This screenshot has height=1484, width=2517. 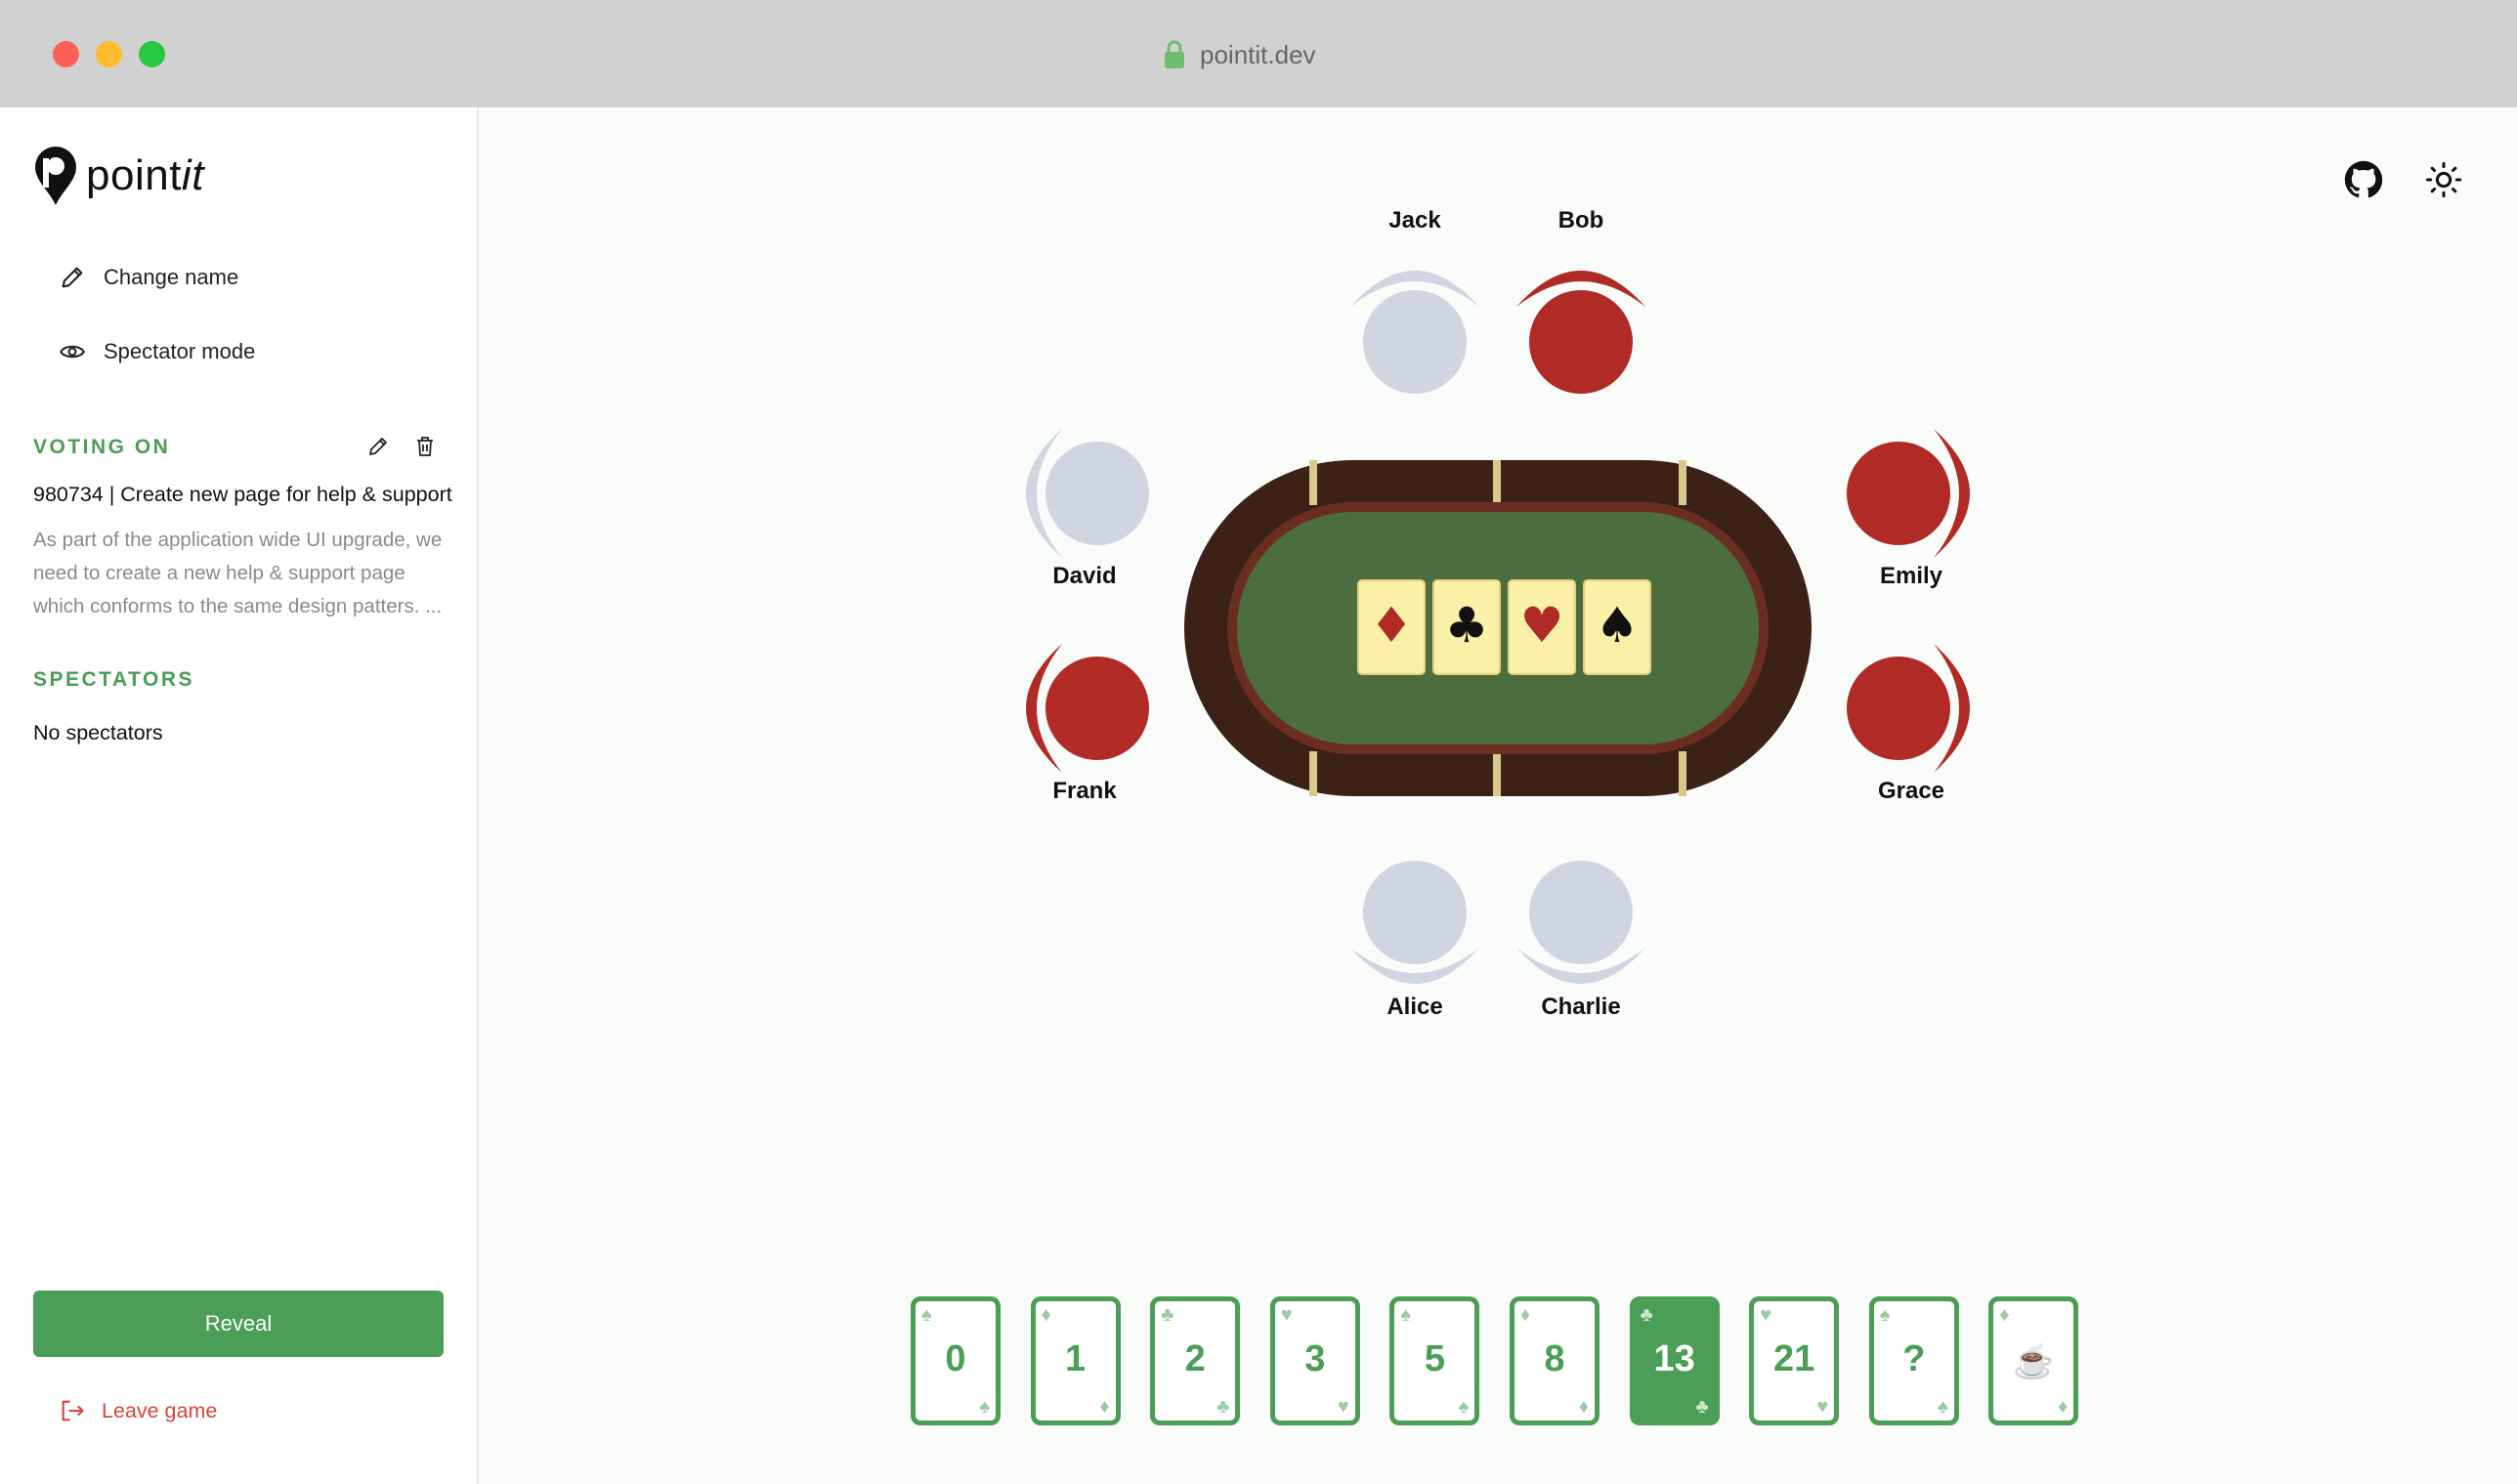 I want to click on table-card-suit: ♠, so click(x=1618, y=625).